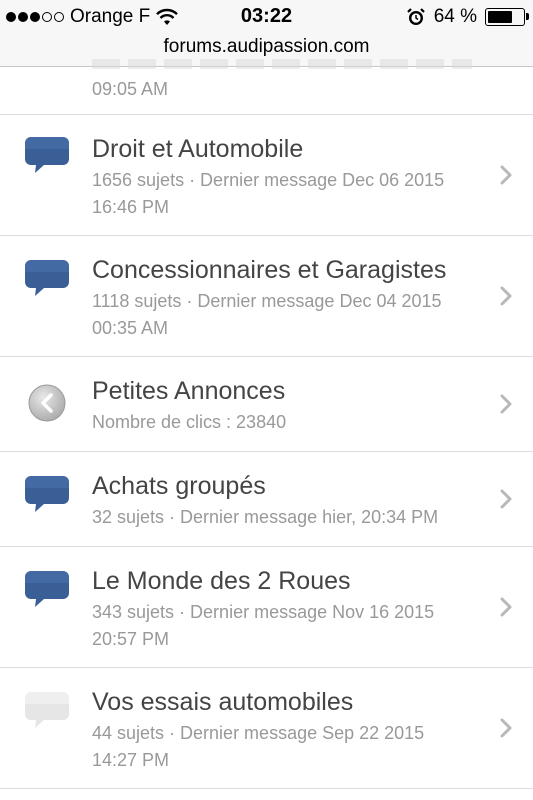 This screenshot has height=800, width=533. Describe the element at coordinates (221, 581) in the screenshot. I see `forum-title: Le Monde des 2 Roues` at that location.